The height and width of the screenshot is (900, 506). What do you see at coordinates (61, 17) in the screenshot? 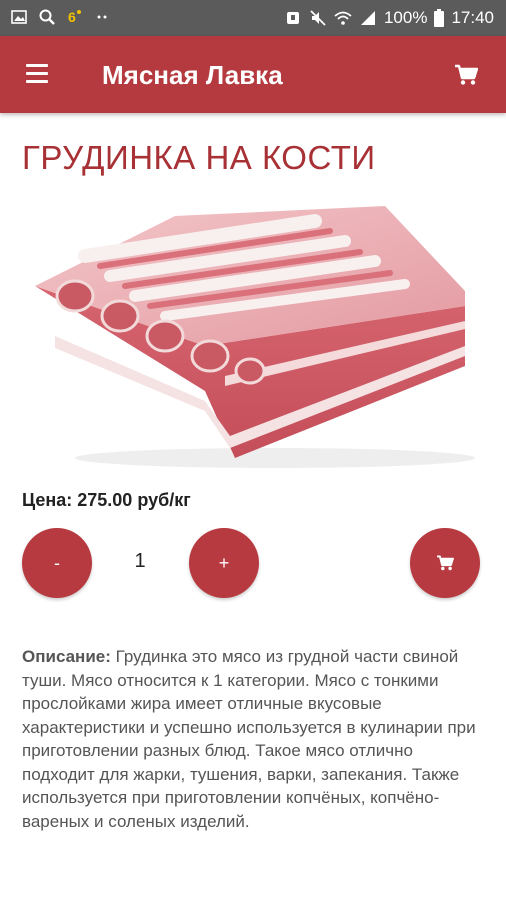
I see `status-left-icons: 6` at bounding box center [61, 17].